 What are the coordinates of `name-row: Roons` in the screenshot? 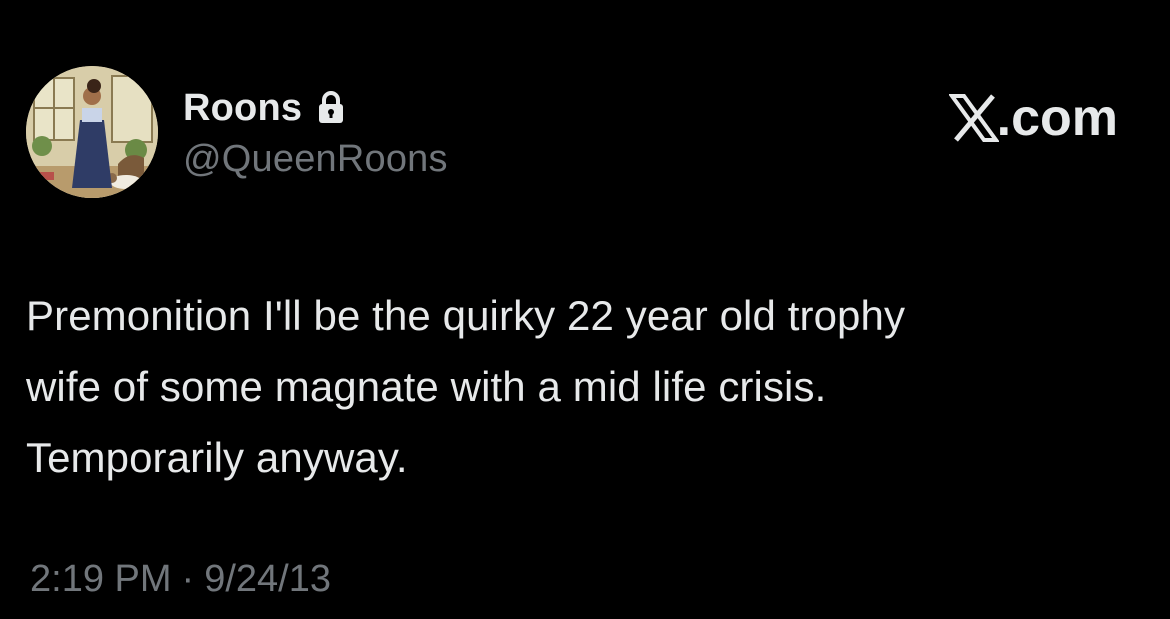 It's located at (315, 108).